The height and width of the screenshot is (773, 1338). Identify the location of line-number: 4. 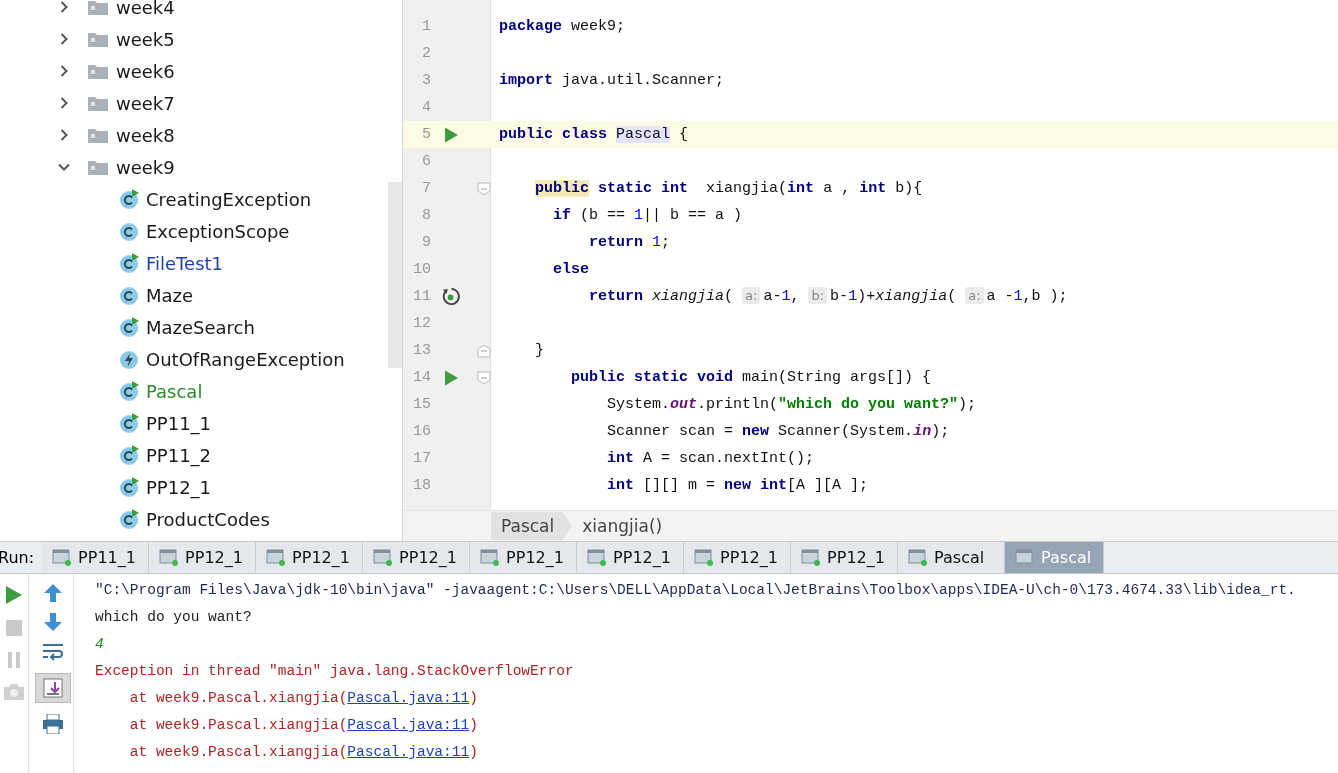
(426, 107).